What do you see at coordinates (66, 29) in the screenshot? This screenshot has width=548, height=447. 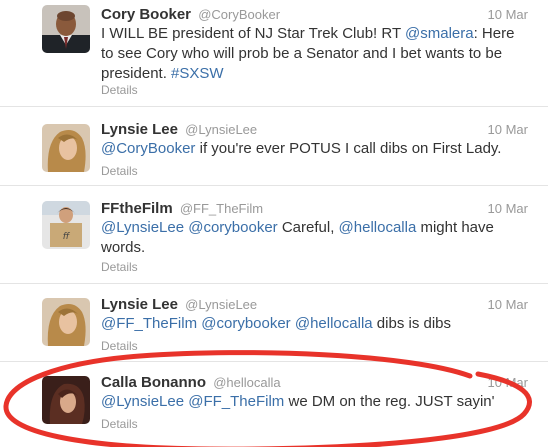 I see `avatar-cory-booker` at bounding box center [66, 29].